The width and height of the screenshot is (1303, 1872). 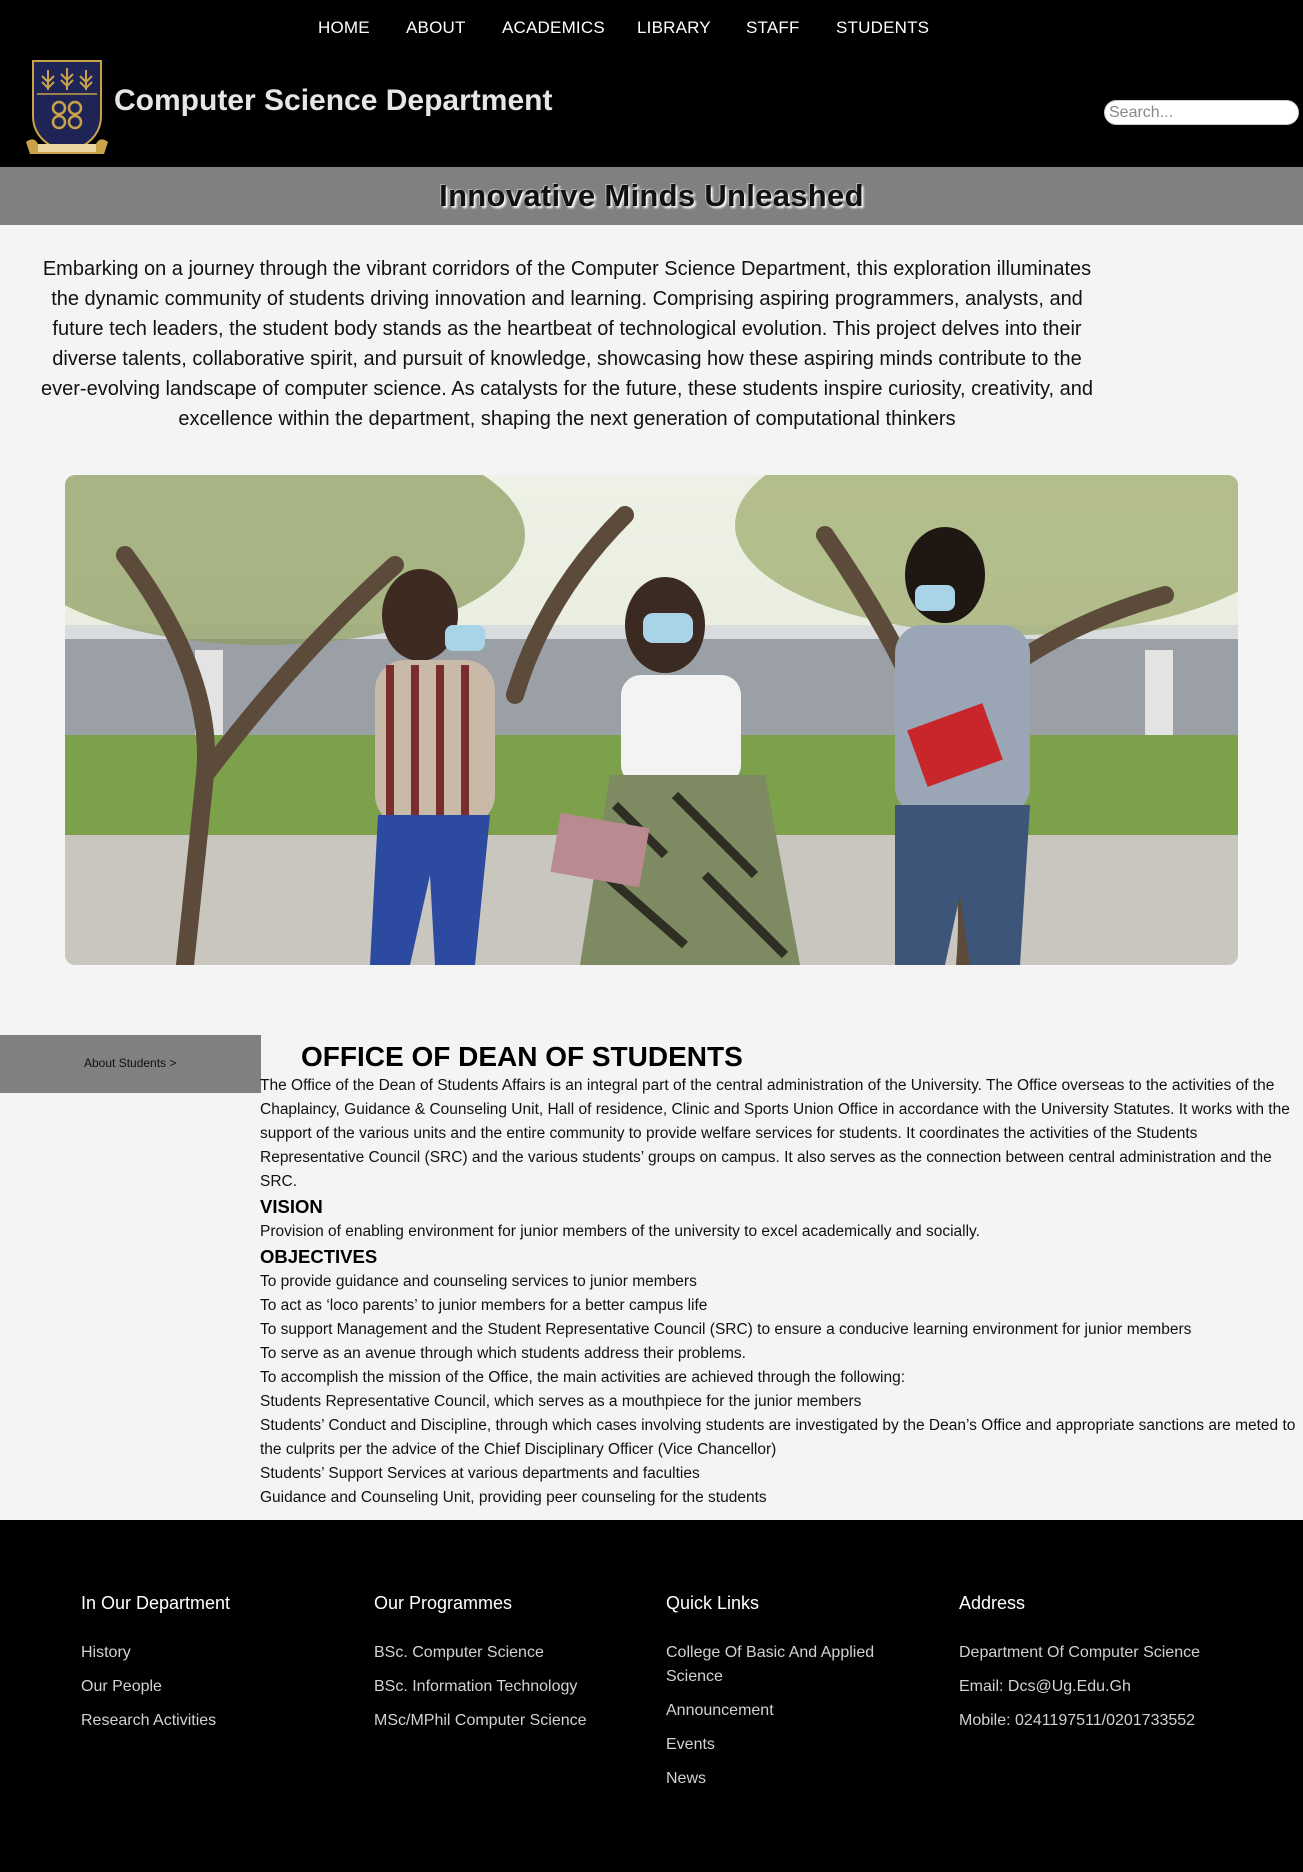 What do you see at coordinates (791, 1711) in the screenshot?
I see `footer-link-announcement: Announcement` at bounding box center [791, 1711].